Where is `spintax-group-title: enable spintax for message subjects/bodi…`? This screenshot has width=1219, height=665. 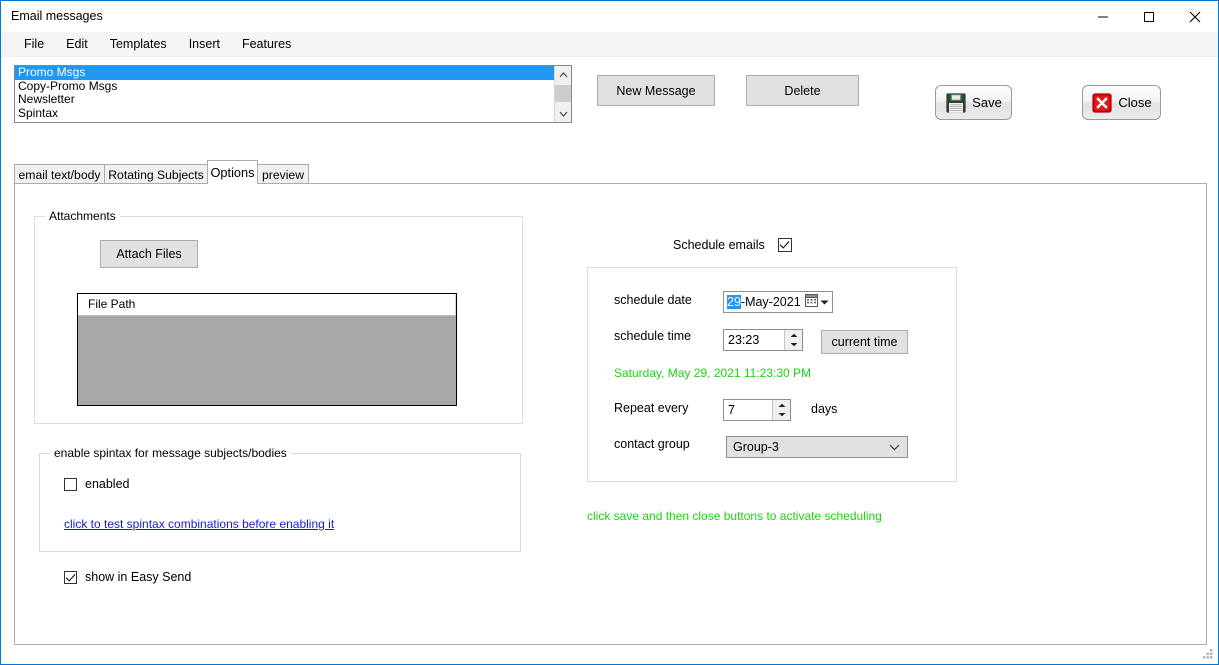 spintax-group-title: enable spintax for message subjects/bodi… is located at coordinates (170, 453).